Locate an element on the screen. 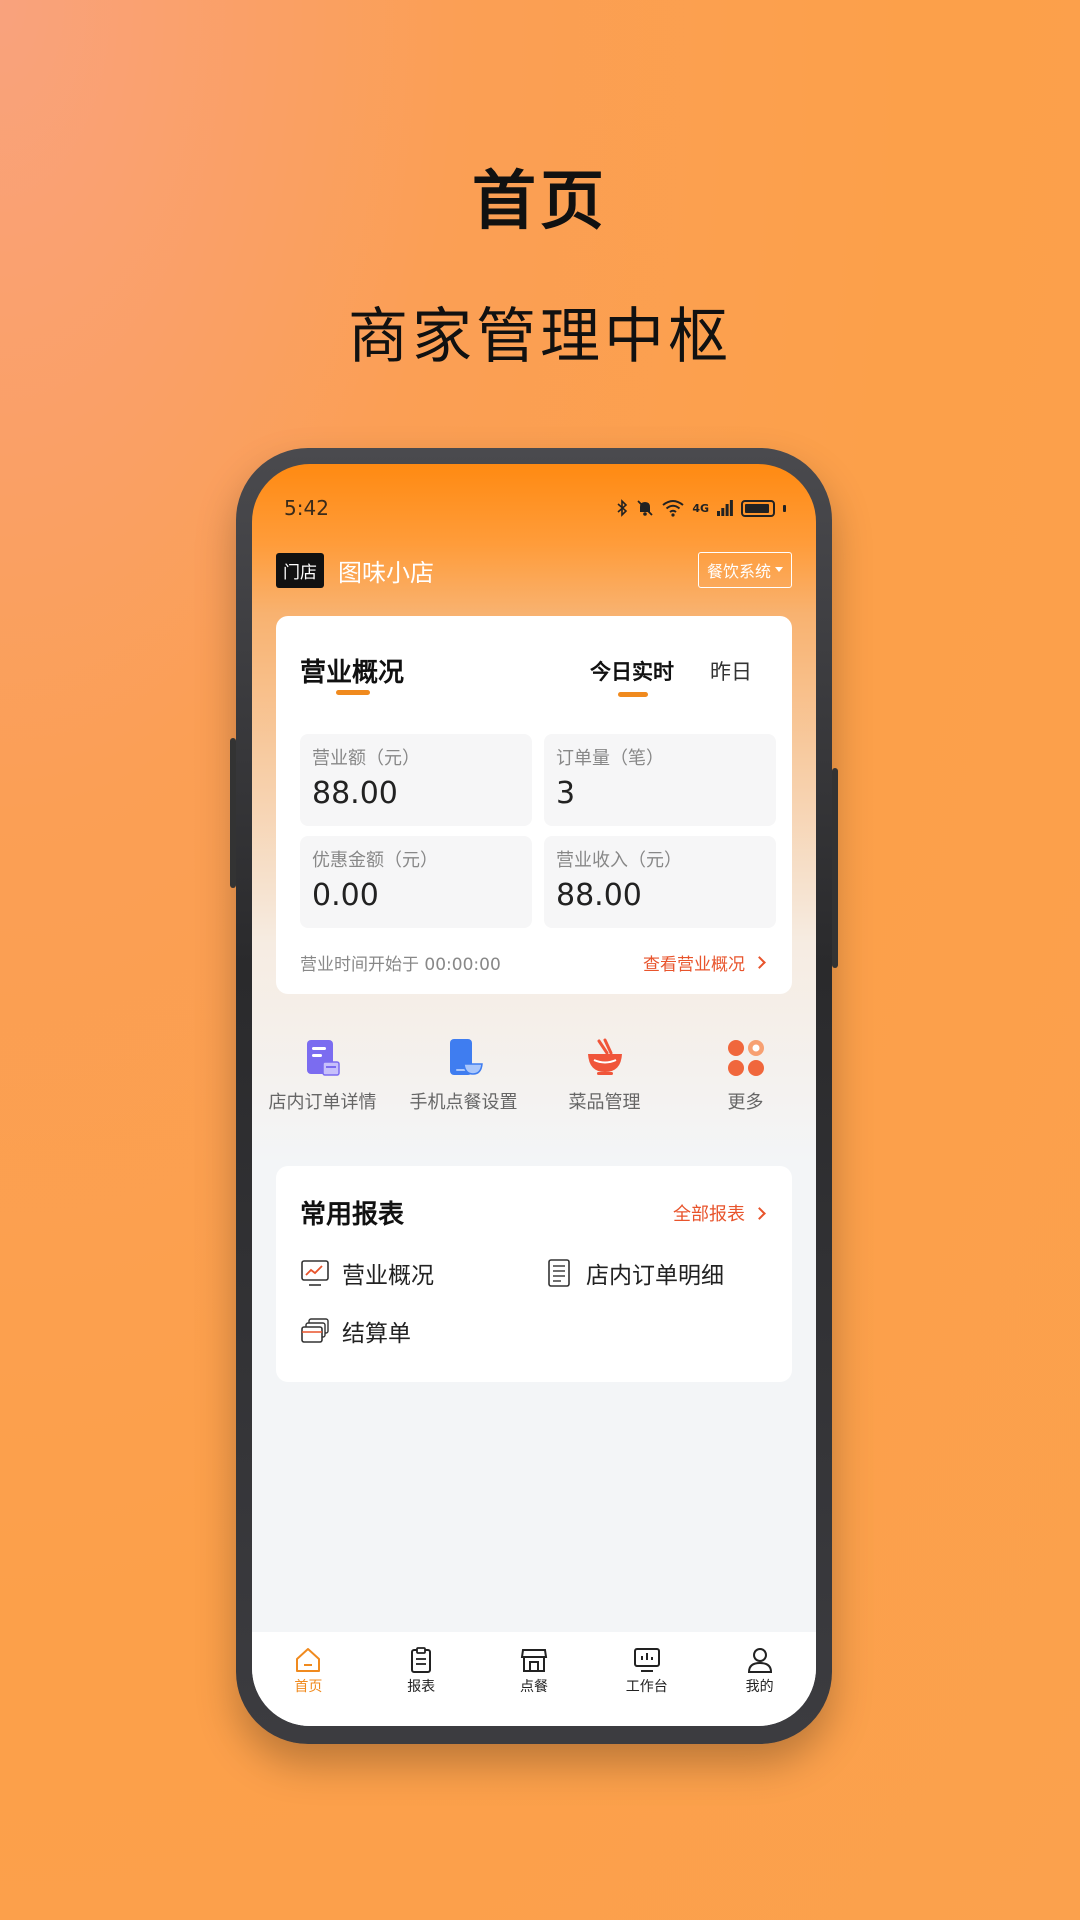  more-grid-icon is located at coordinates (745, 1058).